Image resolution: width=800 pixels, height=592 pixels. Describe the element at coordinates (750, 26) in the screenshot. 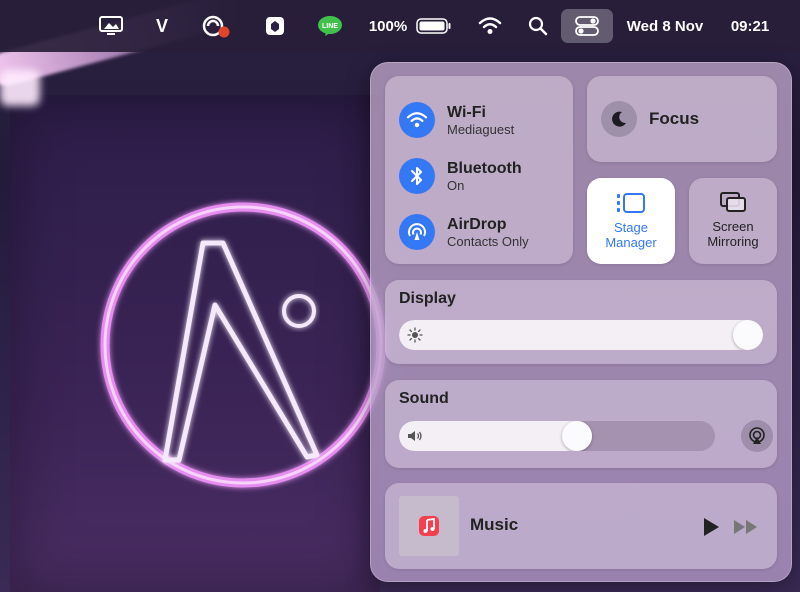

I see `menubar-time: 09:21` at that location.